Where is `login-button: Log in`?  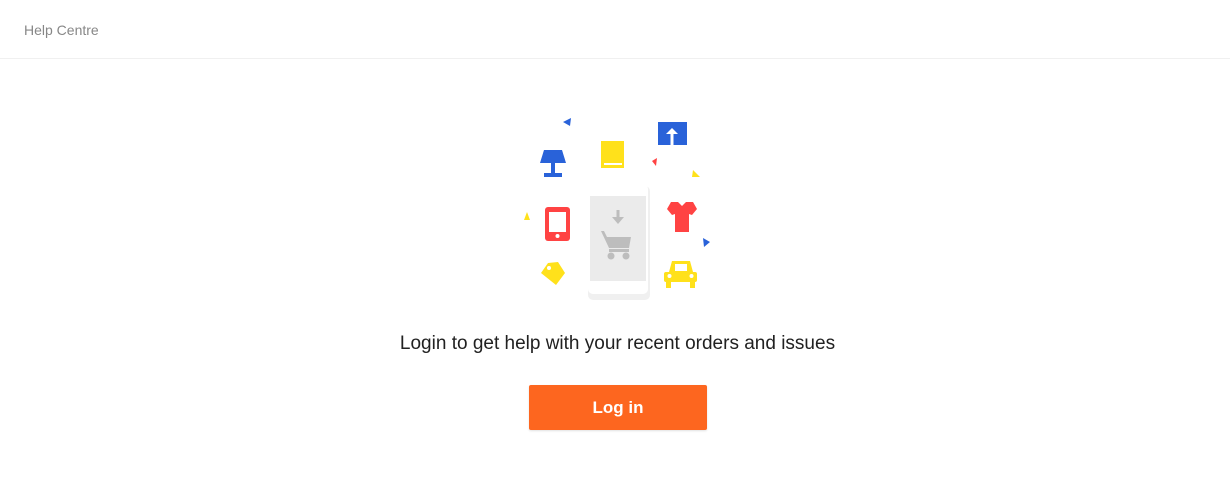 login-button: Log in is located at coordinates (618, 407).